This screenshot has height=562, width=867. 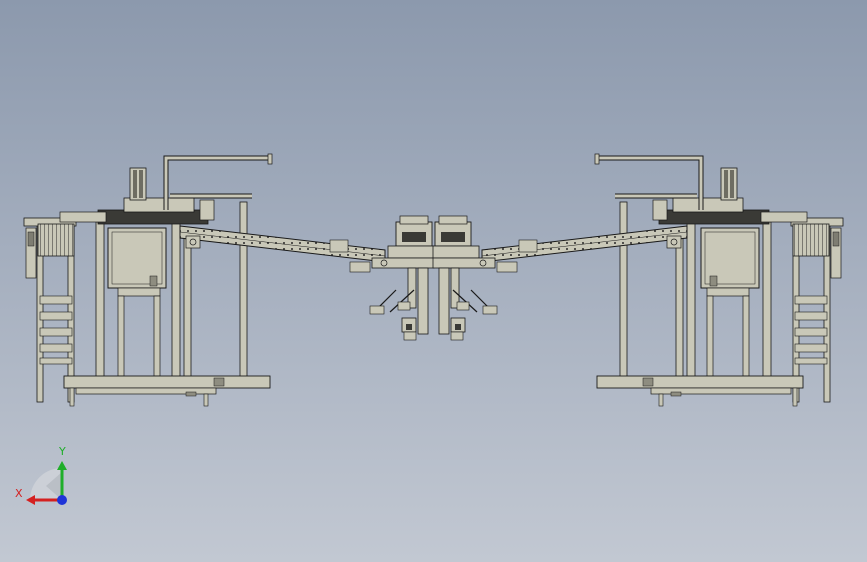 What do you see at coordinates (62, 451) in the screenshot?
I see `y-axis-label: Y` at bounding box center [62, 451].